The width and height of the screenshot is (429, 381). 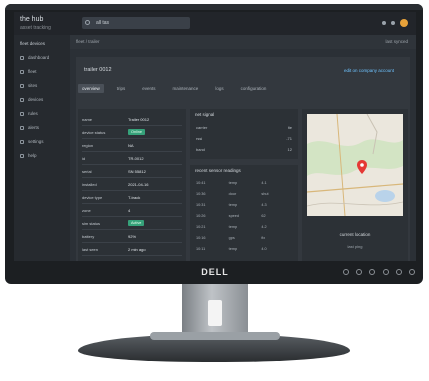 What do you see at coordinates (138, 184) in the screenshot?
I see `details-value: 2021-04-16` at bounding box center [138, 184].